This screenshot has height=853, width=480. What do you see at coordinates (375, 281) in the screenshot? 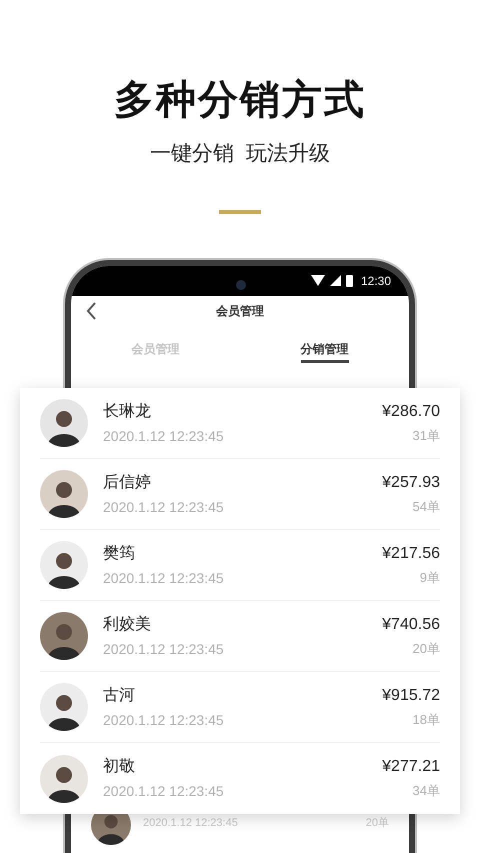
I see `status-time: 12:30` at bounding box center [375, 281].